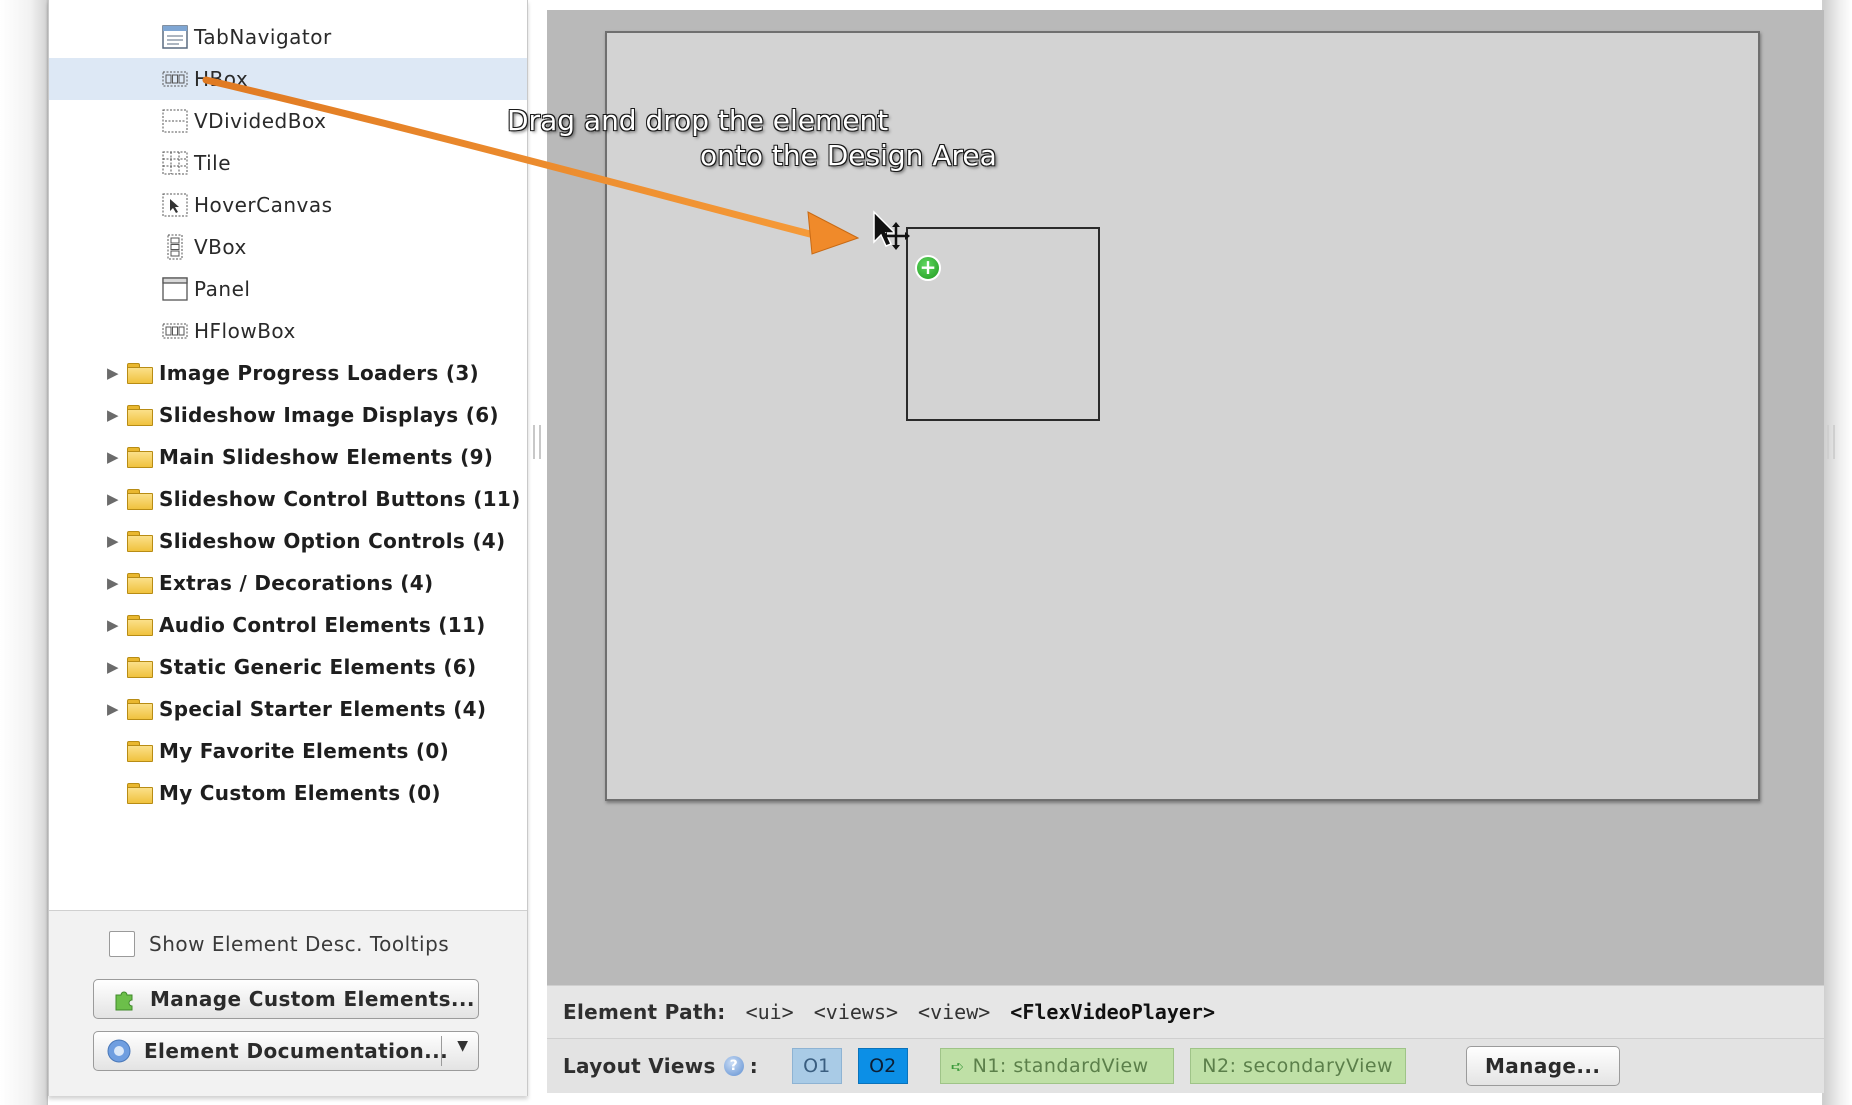 The height and width of the screenshot is (1105, 1852). What do you see at coordinates (698, 120) in the screenshot?
I see `callout-text-line1: Drag and drop the element` at bounding box center [698, 120].